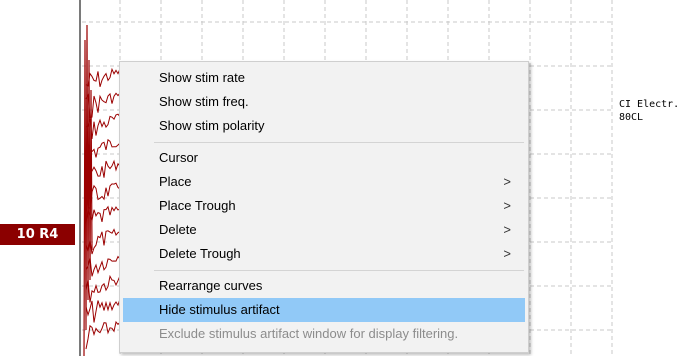  Describe the element at coordinates (219, 309) in the screenshot. I see `menu-item-label: Hide stimulus artifact` at that location.